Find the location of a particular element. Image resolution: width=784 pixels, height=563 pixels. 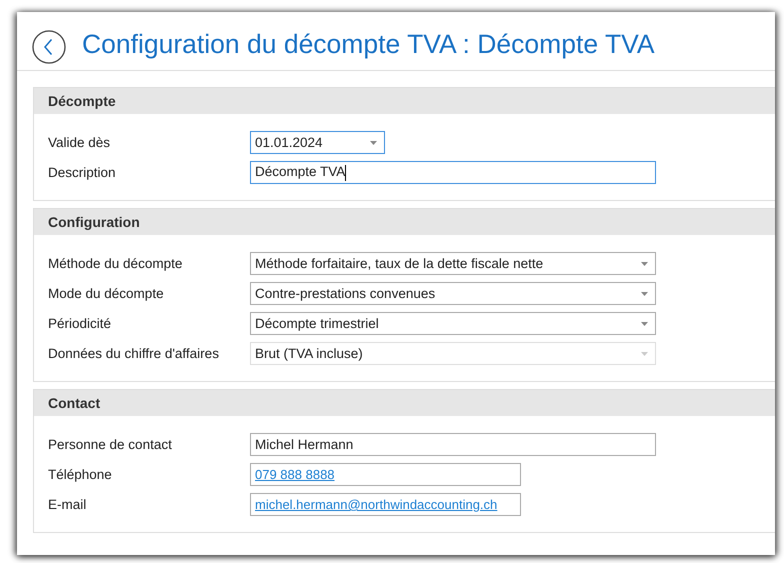

link: 079 888 8888 is located at coordinates (295, 474).